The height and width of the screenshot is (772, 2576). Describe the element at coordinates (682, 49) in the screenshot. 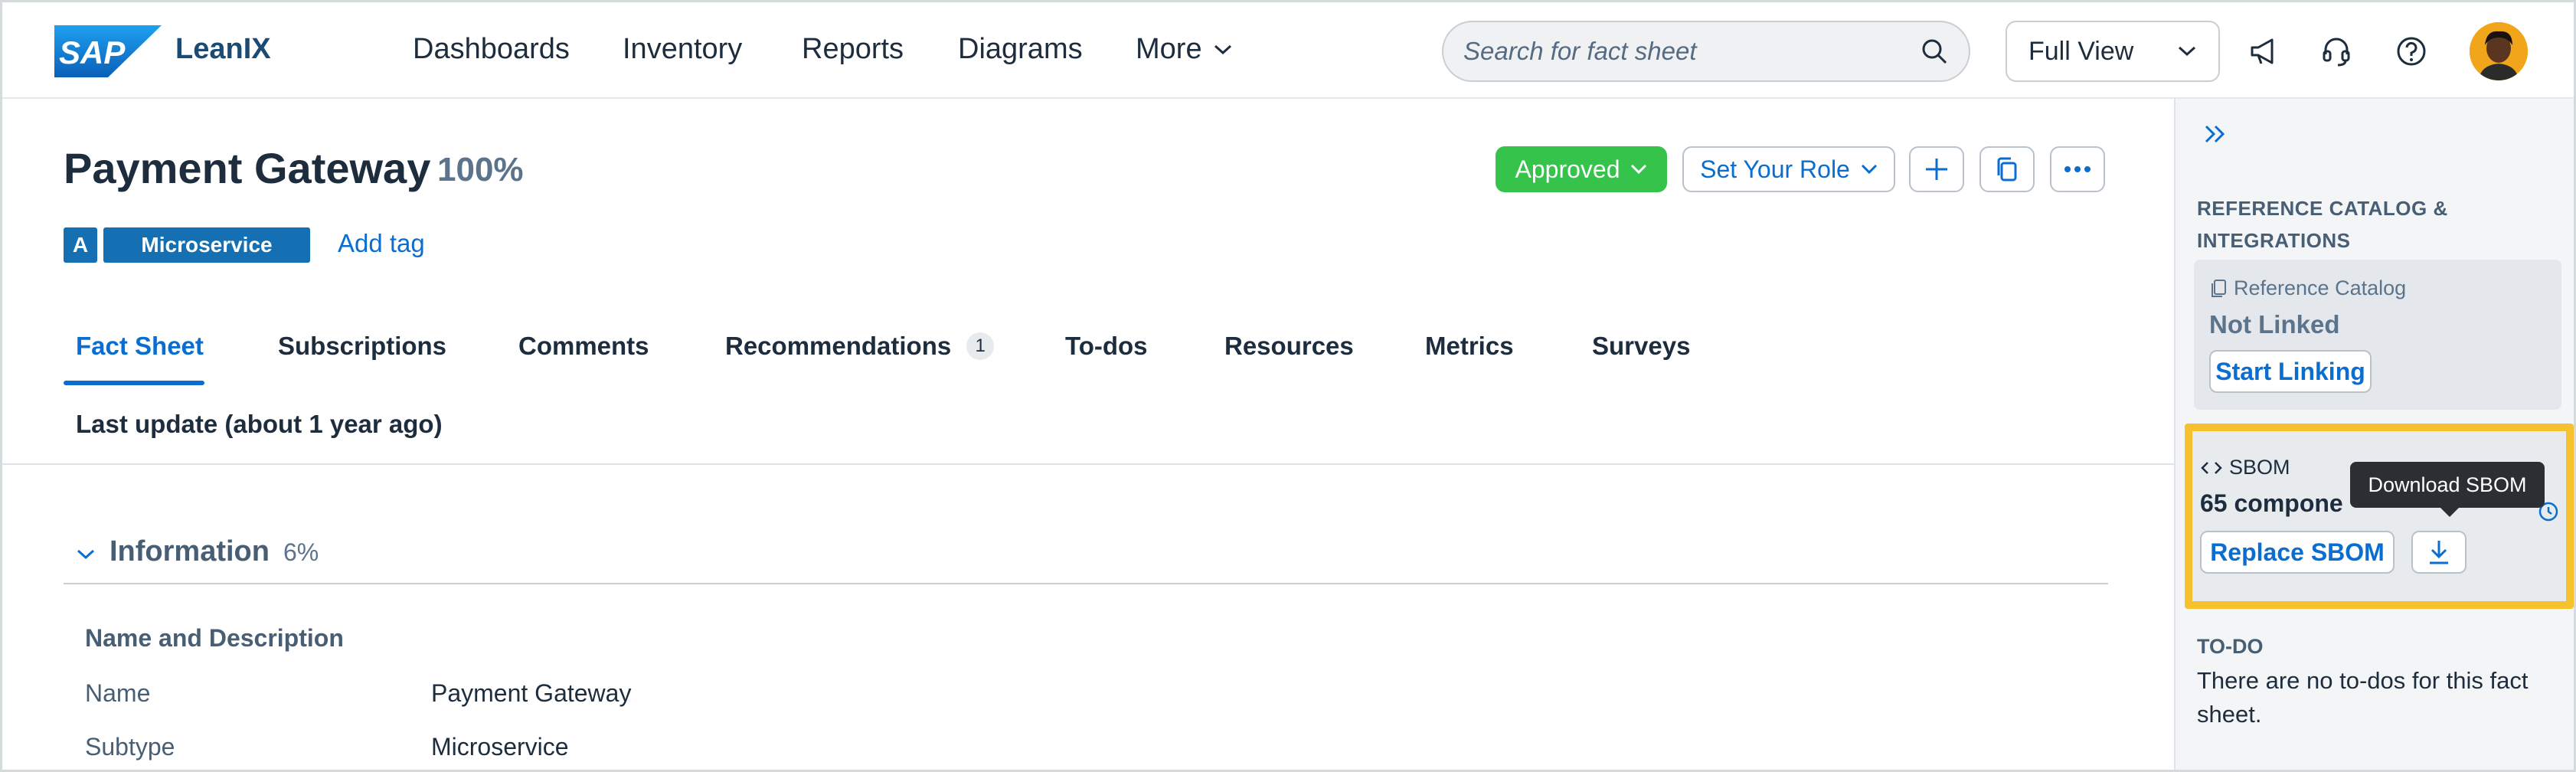

I see `nav-inventory: Inventory` at that location.